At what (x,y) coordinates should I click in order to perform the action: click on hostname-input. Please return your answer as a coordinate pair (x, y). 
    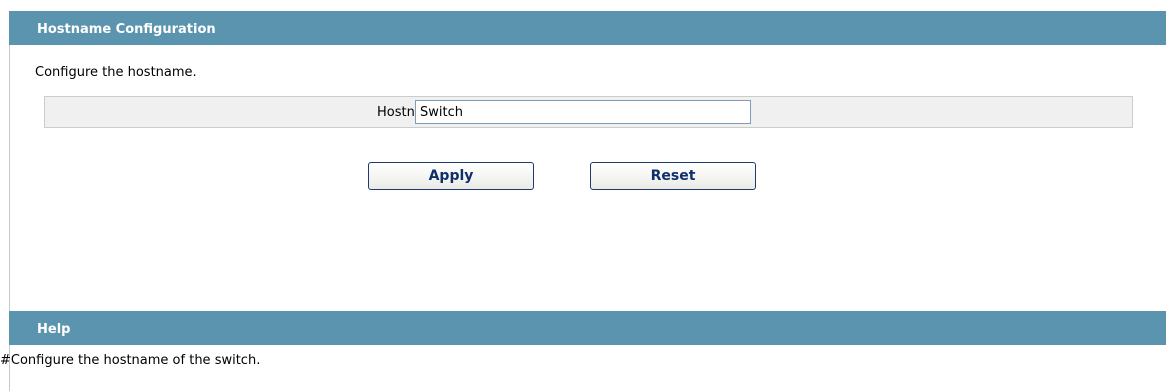
    Looking at the image, I should click on (583, 112).